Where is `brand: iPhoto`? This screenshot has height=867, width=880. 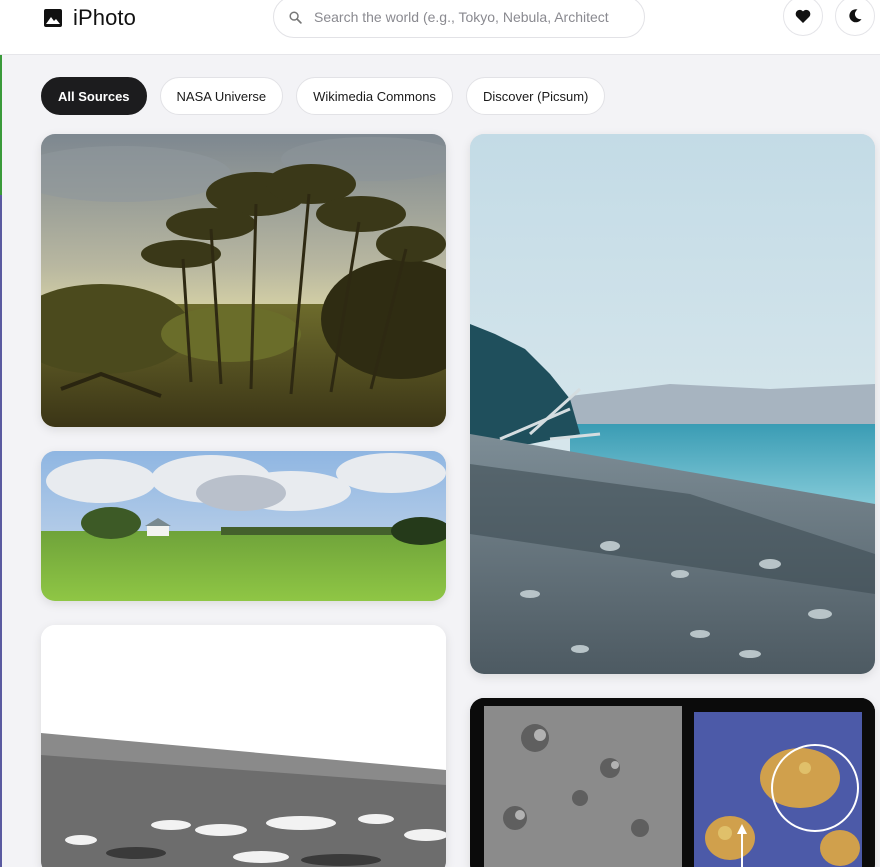 brand: iPhoto is located at coordinates (89, 18).